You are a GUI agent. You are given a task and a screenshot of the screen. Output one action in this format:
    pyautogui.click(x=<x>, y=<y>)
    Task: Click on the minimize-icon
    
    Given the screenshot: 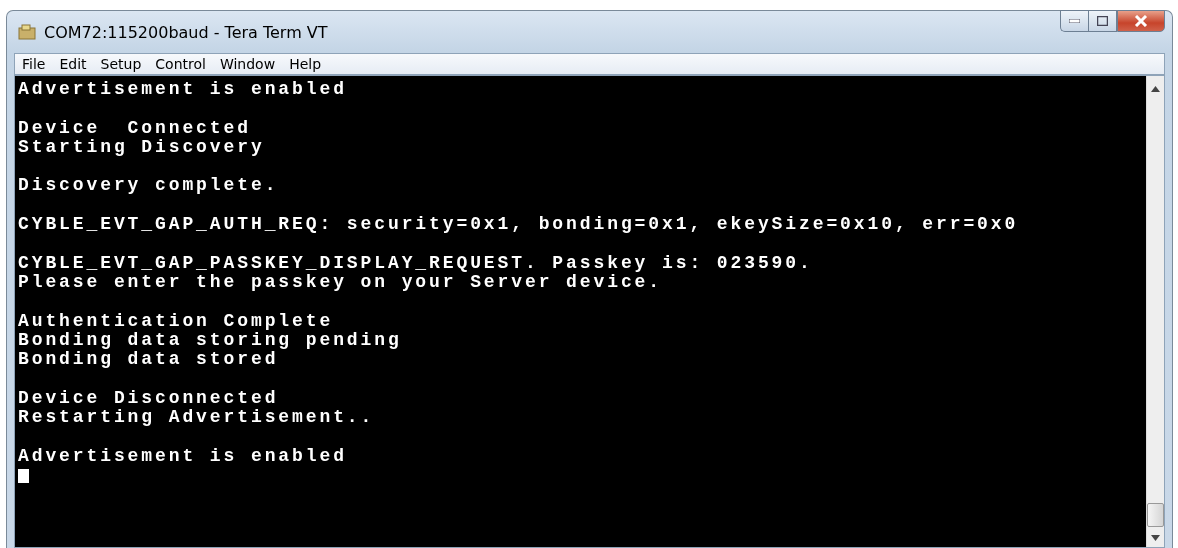 What is the action you would take?
    pyautogui.click(x=1074, y=21)
    